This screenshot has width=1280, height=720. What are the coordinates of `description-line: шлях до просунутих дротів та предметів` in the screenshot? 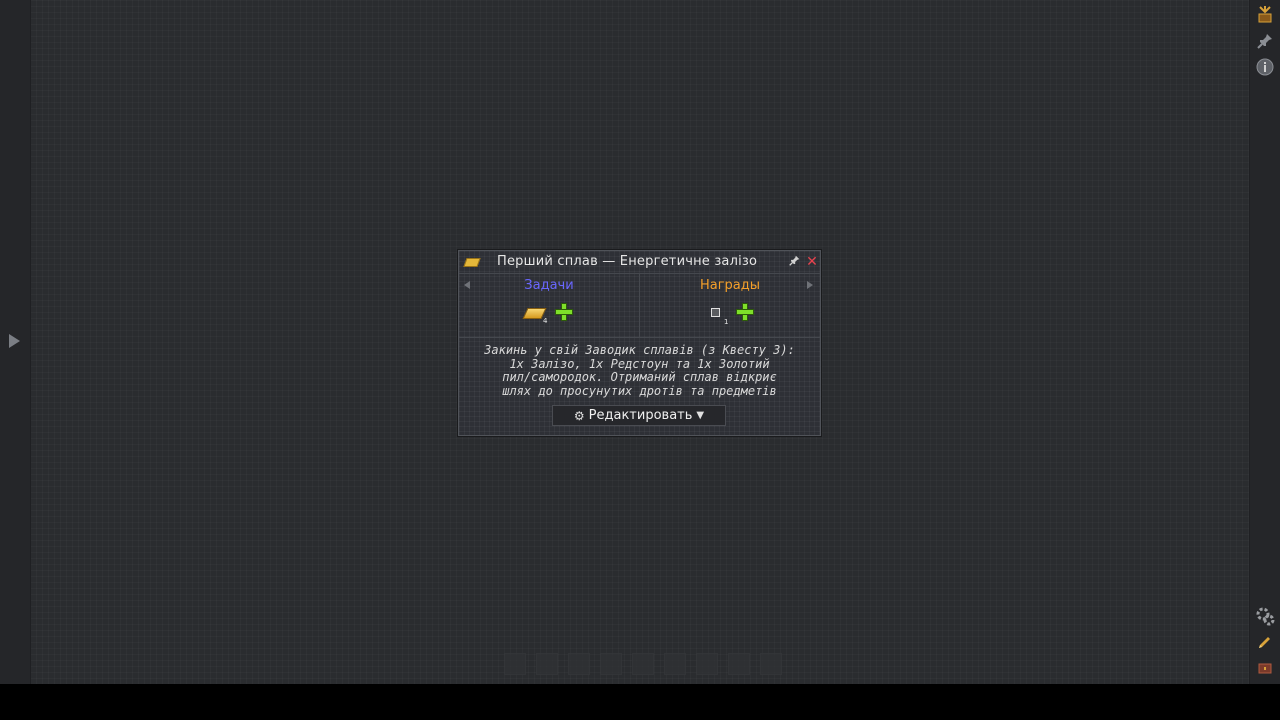 It's located at (639, 390).